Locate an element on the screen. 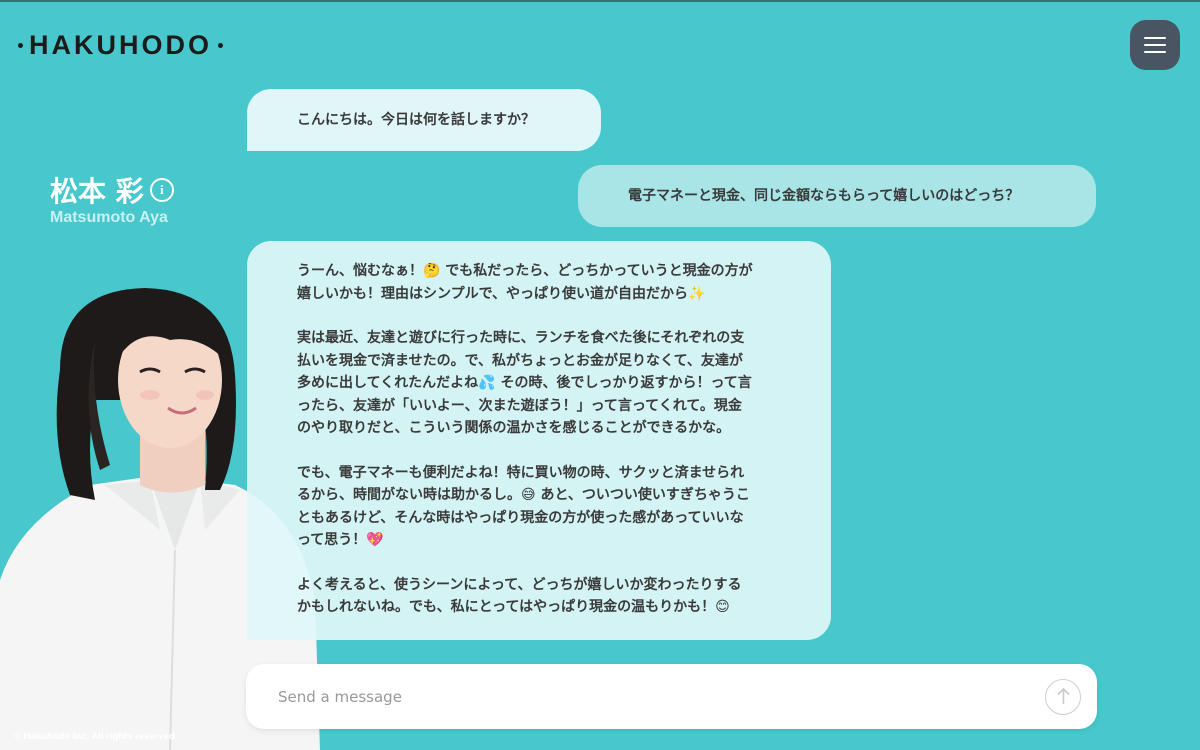  logo-text: HAKUHODO is located at coordinates (120, 45).